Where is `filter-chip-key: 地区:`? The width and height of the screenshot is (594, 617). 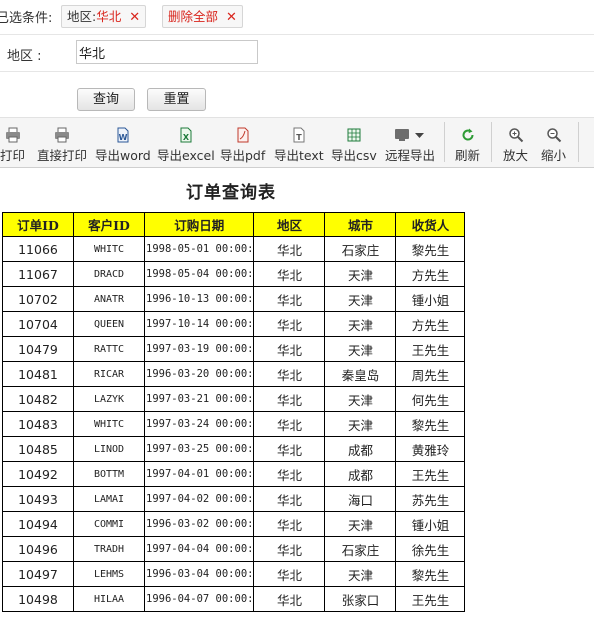
filter-chip-key: 地区: is located at coordinates (82, 16).